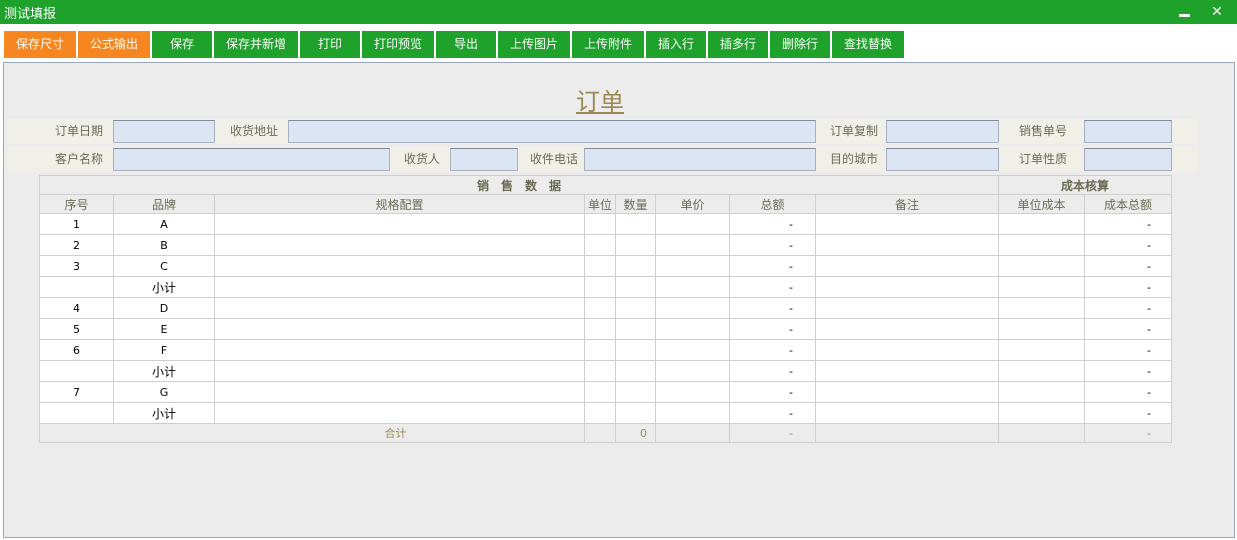  Describe the element at coordinates (534, 44) in the screenshot. I see `upload-image-button: 上传图片` at that location.